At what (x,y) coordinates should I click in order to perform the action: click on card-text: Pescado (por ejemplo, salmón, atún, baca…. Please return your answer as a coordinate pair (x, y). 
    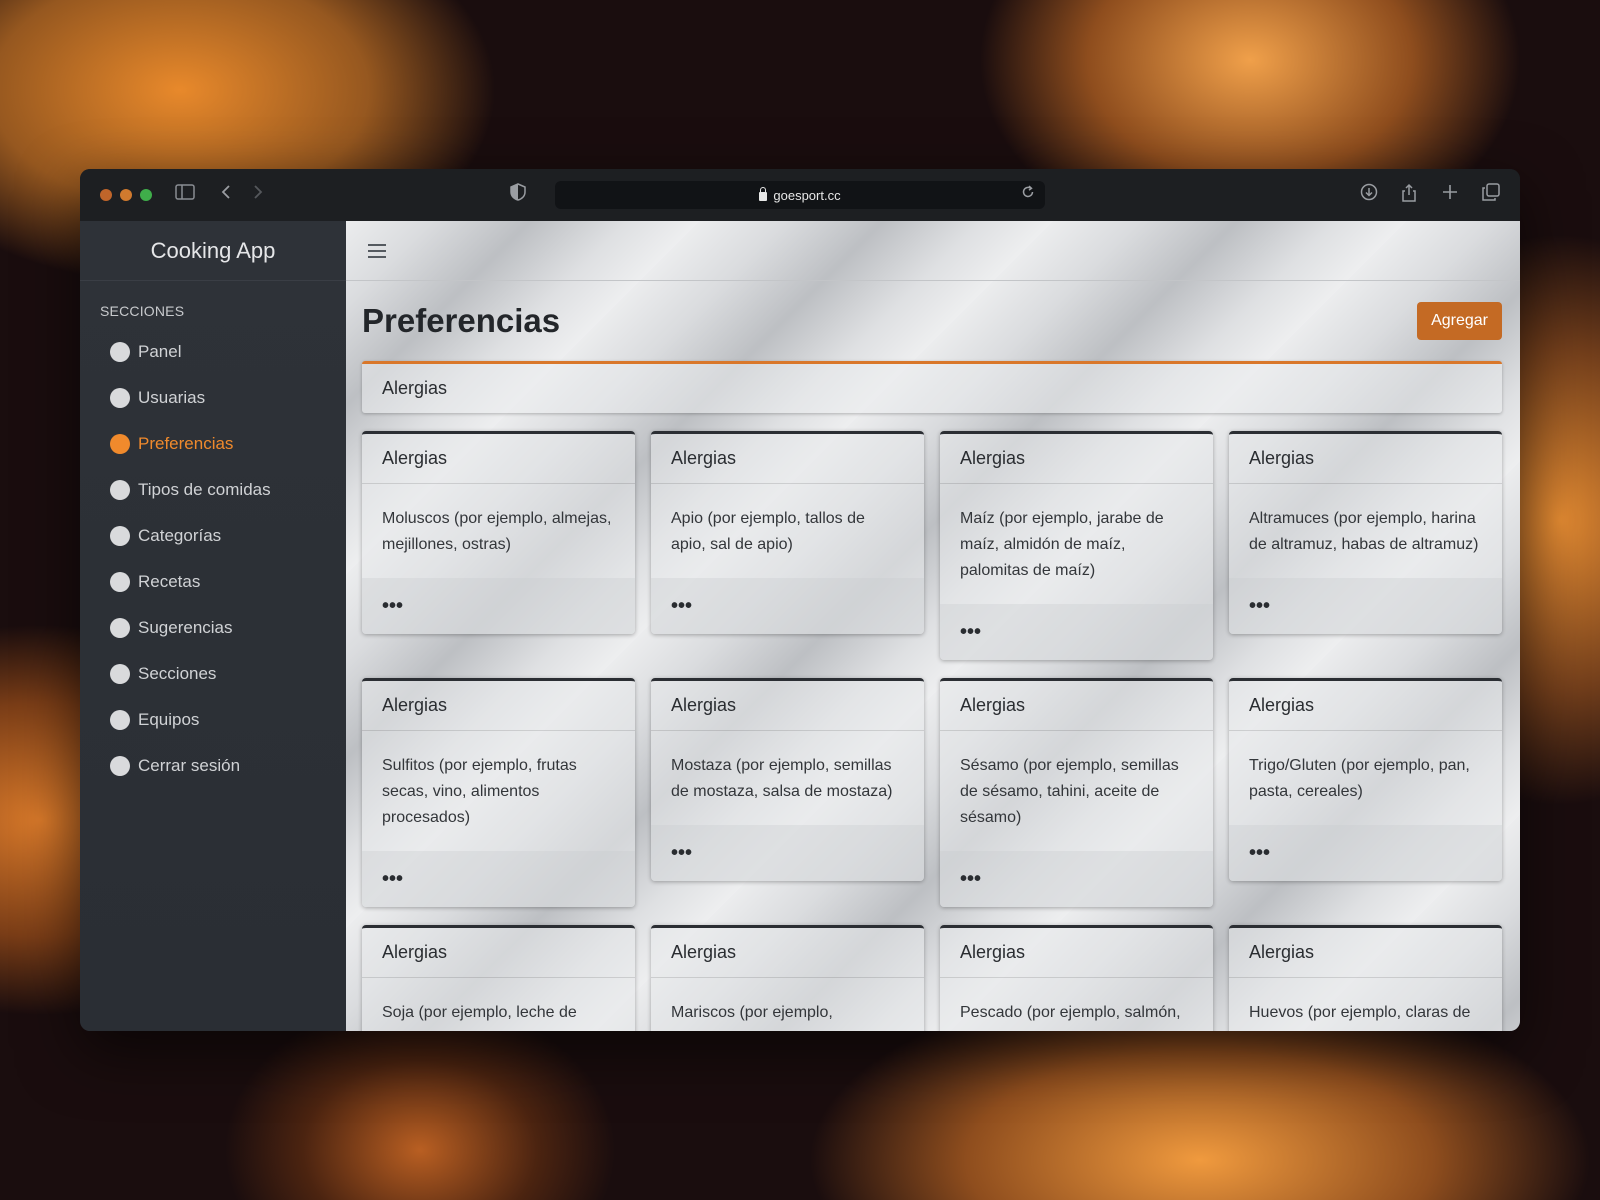
    Looking at the image, I should click on (1070, 1017).